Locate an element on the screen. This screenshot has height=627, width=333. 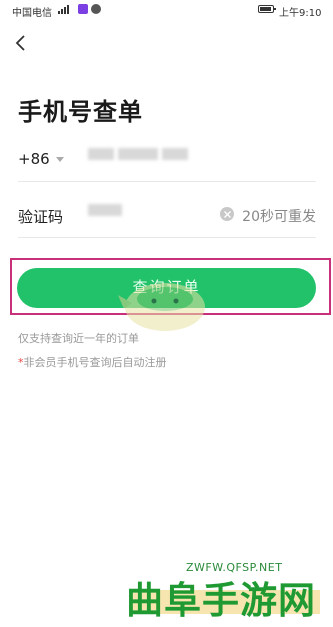
caret-down-icon is located at coordinates (59, 159).